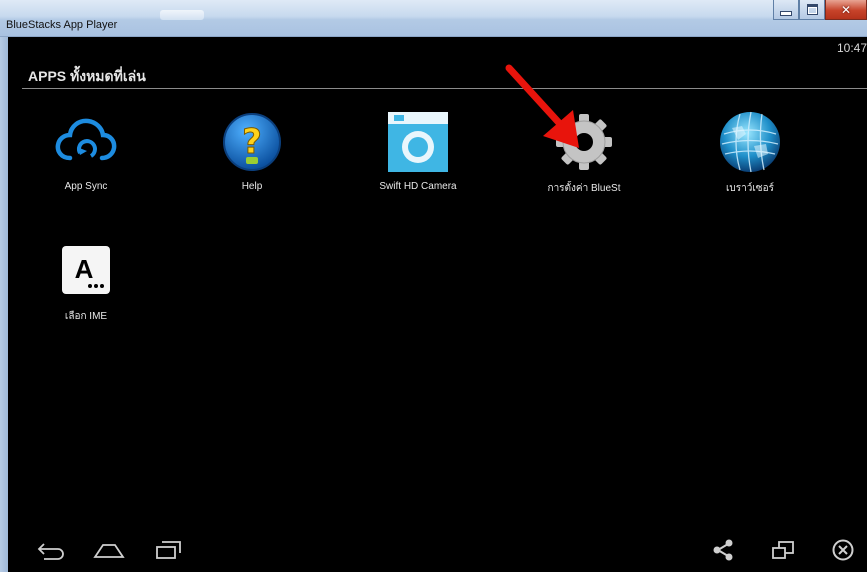 The height and width of the screenshot is (572, 867). I want to click on globe-browser-icon, so click(750, 142).